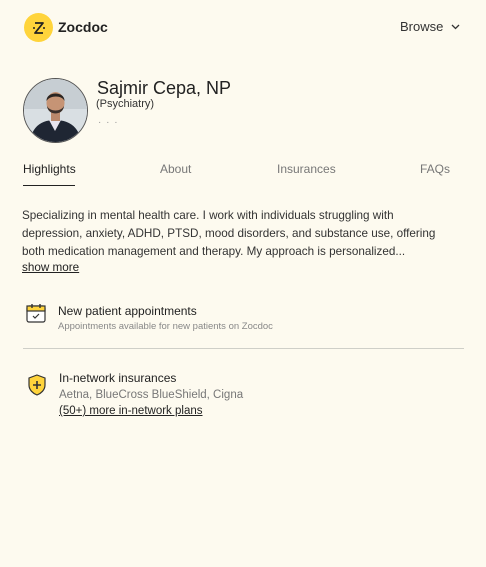 Image resolution: width=486 pixels, height=567 pixels. I want to click on top-header: Zocdoc Browse, so click(243, 28).